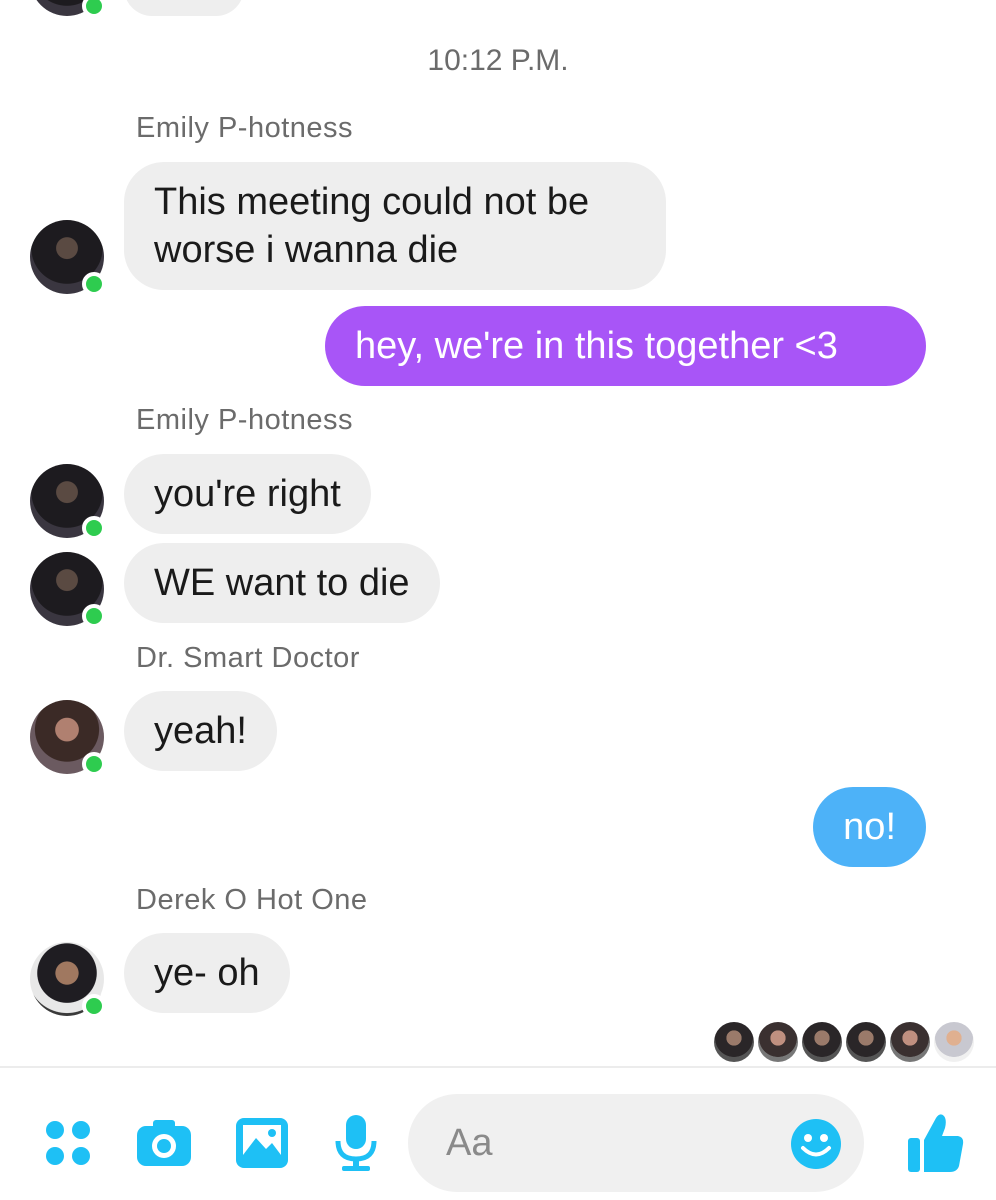  What do you see at coordinates (936, 1143) in the screenshot?
I see `thumbs-up-icon` at bounding box center [936, 1143].